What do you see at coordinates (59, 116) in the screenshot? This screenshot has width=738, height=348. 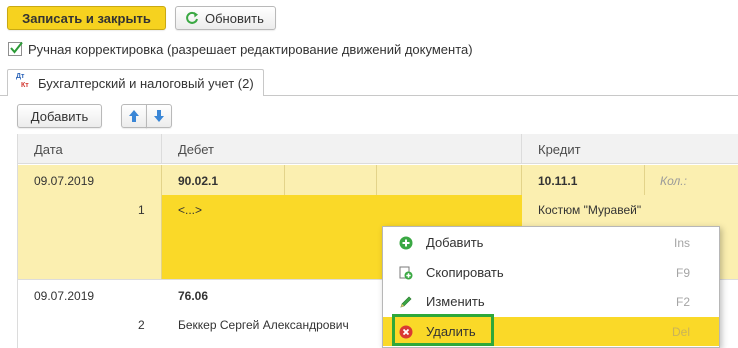 I see `add-button: Добавить` at bounding box center [59, 116].